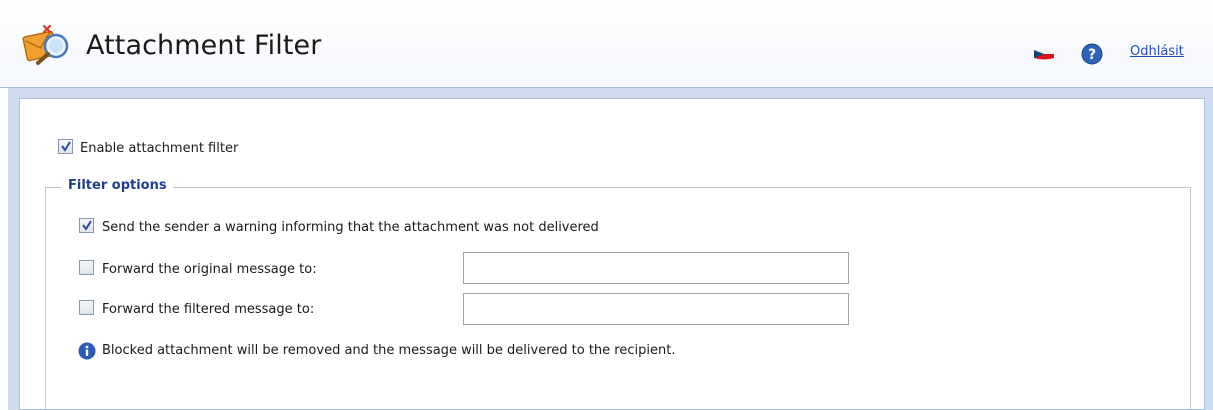 This screenshot has width=1213, height=410. I want to click on enable-filter-label: Enable attachment filter, so click(159, 148).